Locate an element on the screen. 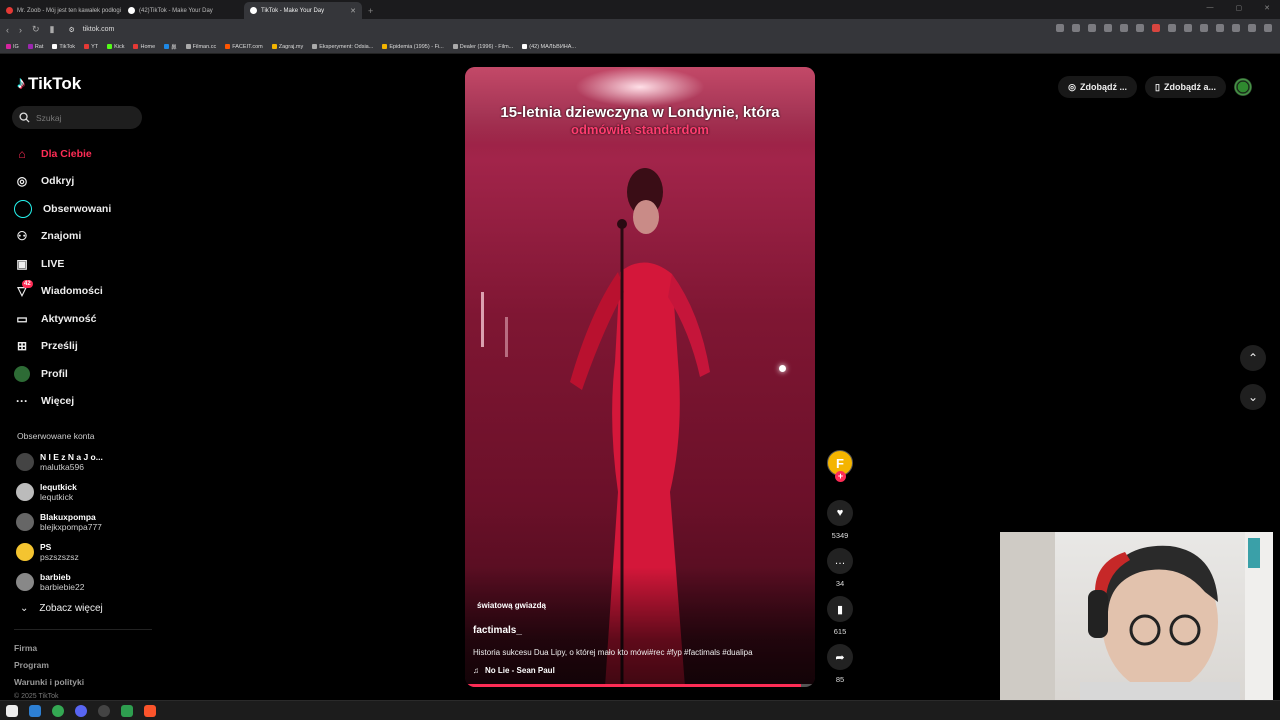 The image size is (1280, 720). reload-icon: ↻ is located at coordinates (36, 29).